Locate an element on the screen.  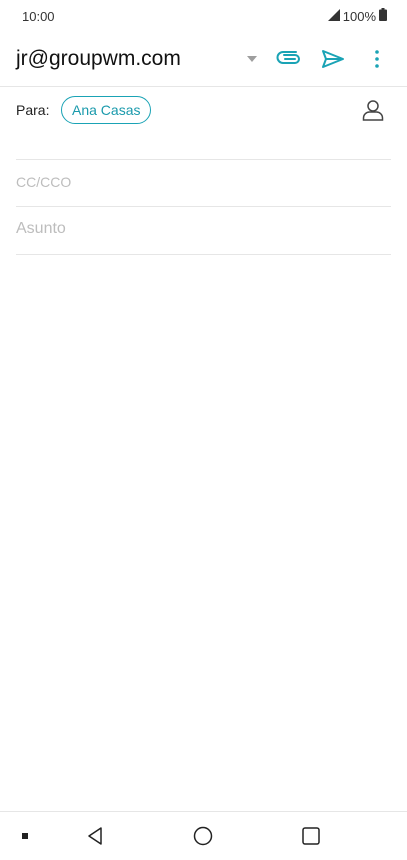
navigation-bar is located at coordinates (203, 835).